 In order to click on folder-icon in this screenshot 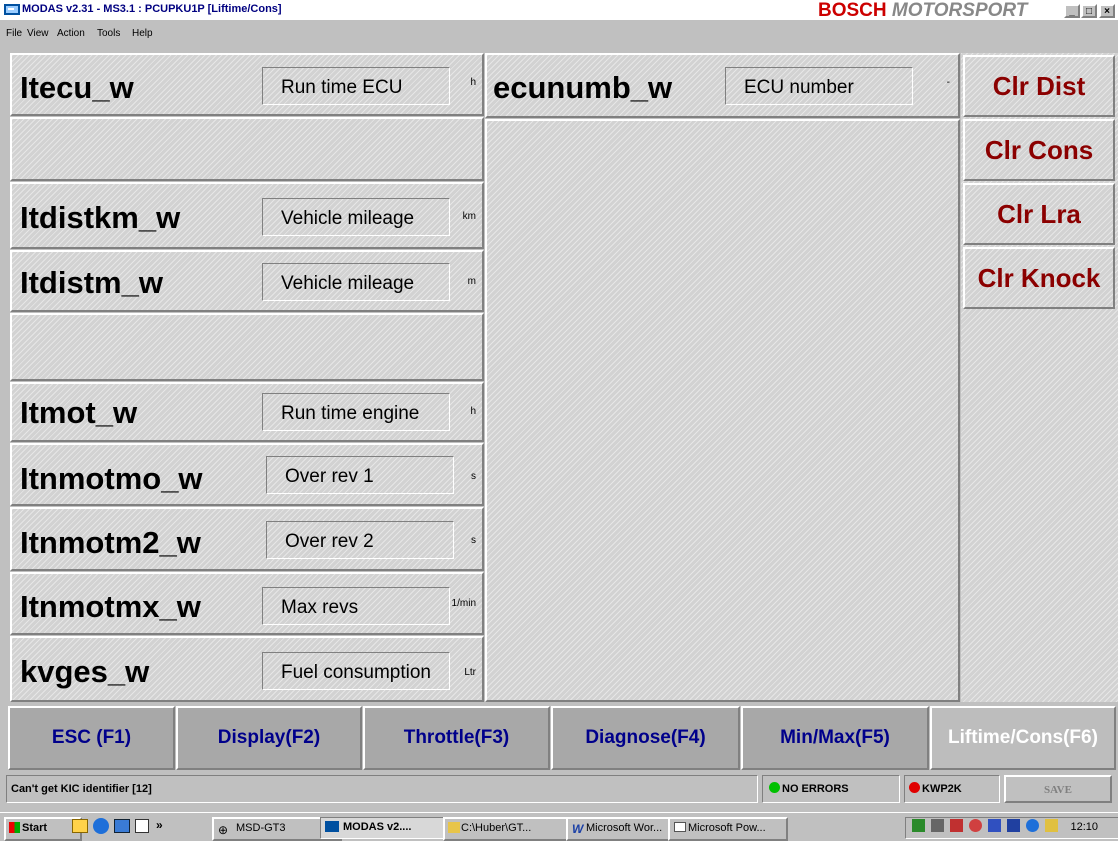, I will do `click(454, 827)`.